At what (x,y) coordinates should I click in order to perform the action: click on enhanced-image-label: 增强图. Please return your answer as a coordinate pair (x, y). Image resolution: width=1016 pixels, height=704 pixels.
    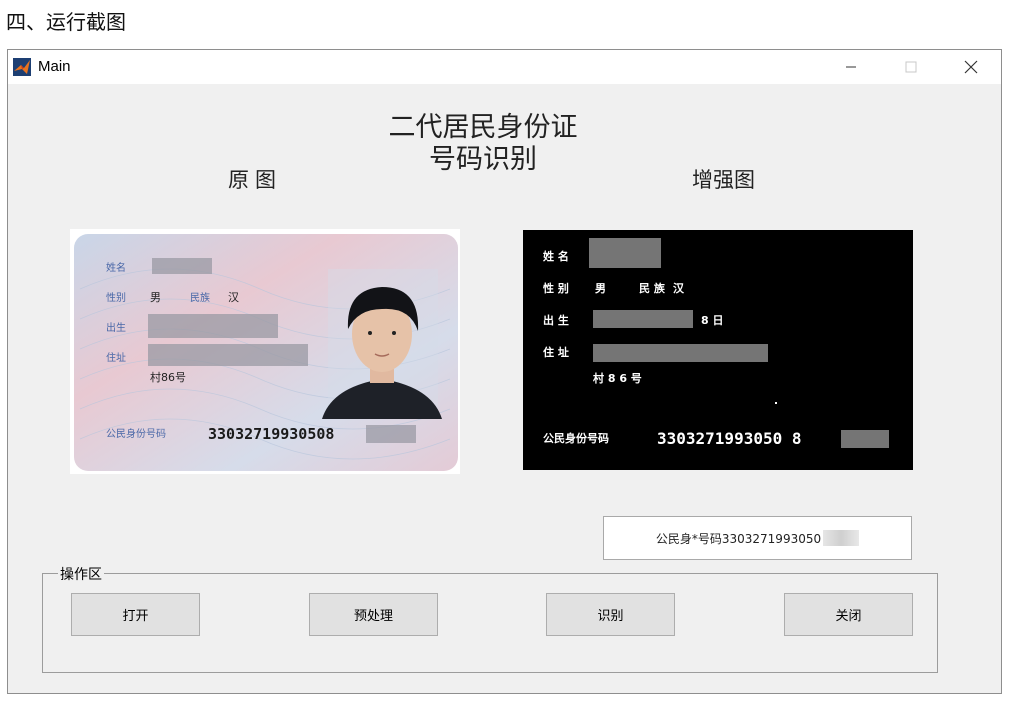
    Looking at the image, I should click on (723, 180).